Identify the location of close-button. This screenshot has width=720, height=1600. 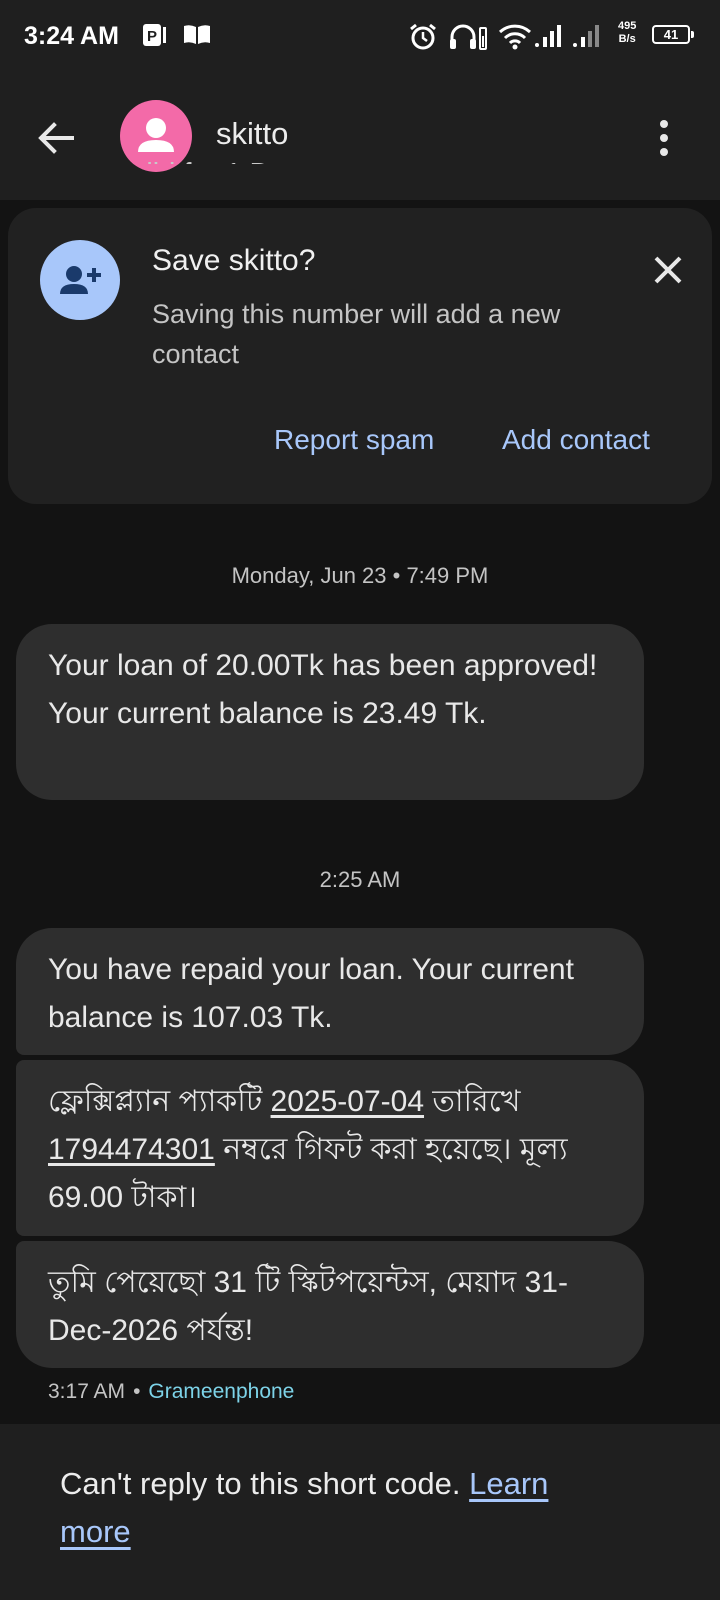
(668, 270).